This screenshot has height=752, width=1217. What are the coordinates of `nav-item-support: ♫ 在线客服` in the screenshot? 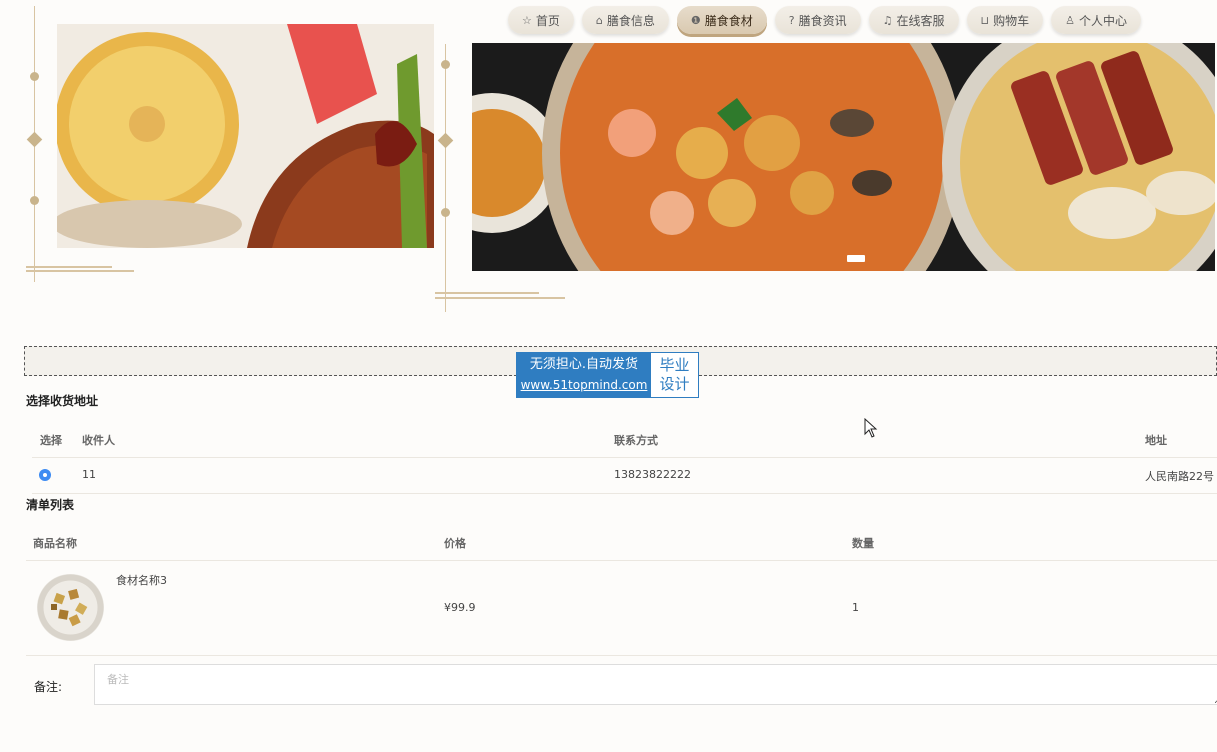 It's located at (913, 20).